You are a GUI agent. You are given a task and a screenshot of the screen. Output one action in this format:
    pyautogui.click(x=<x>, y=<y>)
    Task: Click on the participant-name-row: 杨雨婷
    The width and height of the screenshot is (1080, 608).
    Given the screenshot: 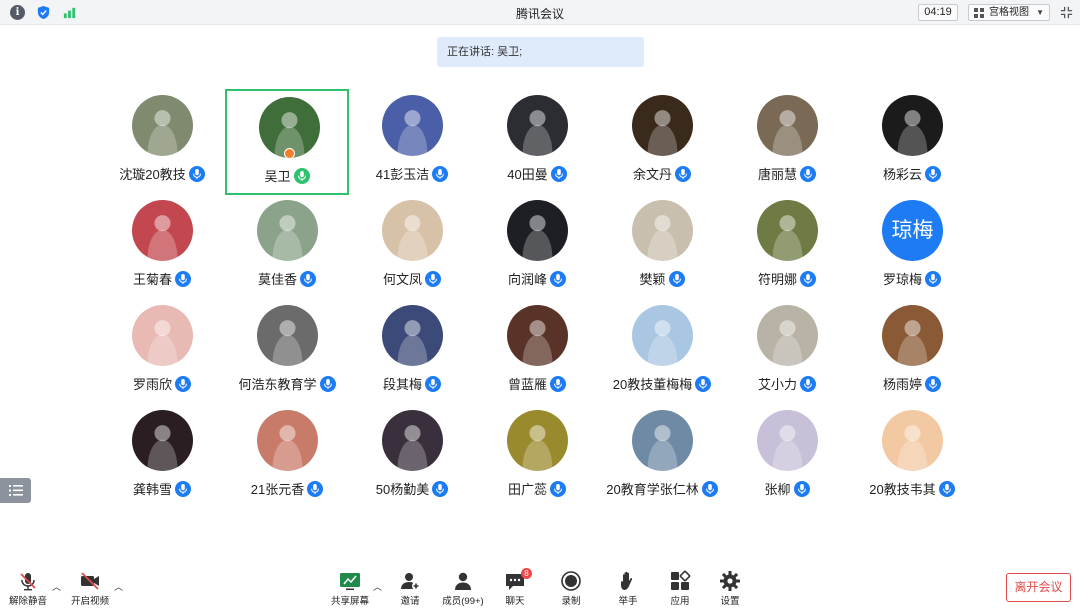 What is the action you would take?
    pyautogui.click(x=912, y=383)
    